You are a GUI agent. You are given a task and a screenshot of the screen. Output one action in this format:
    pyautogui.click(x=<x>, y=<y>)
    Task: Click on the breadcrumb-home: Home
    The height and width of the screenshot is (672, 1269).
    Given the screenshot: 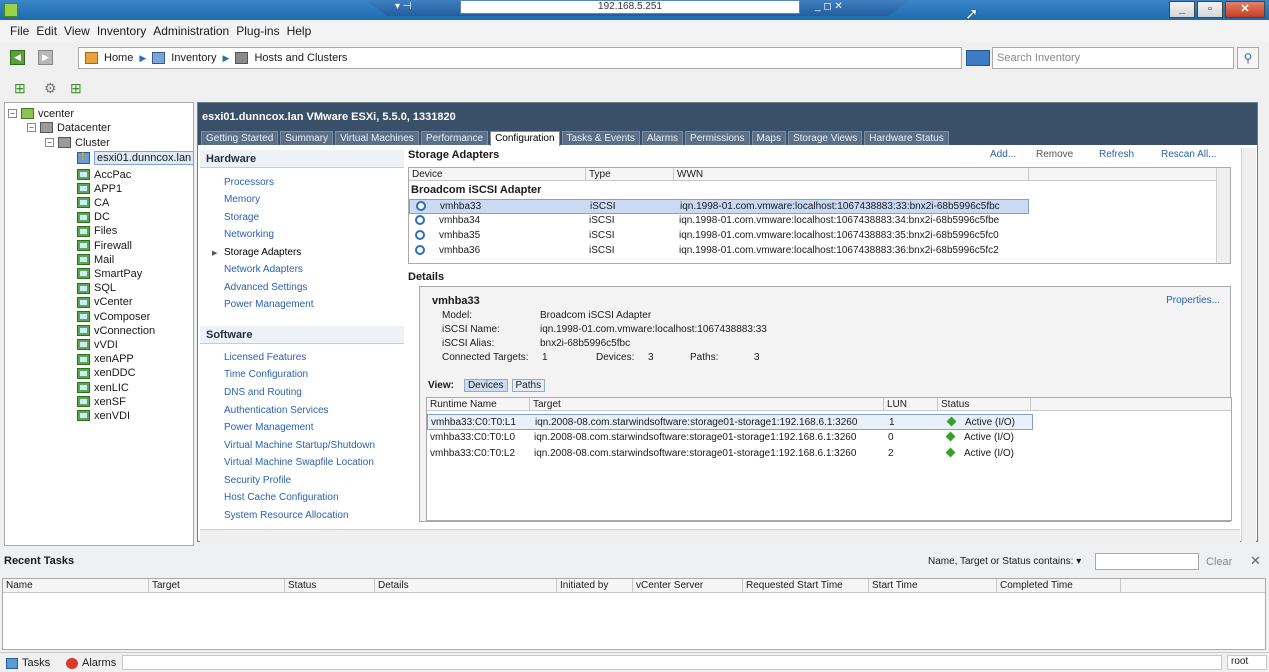 What is the action you would take?
    pyautogui.click(x=118, y=58)
    